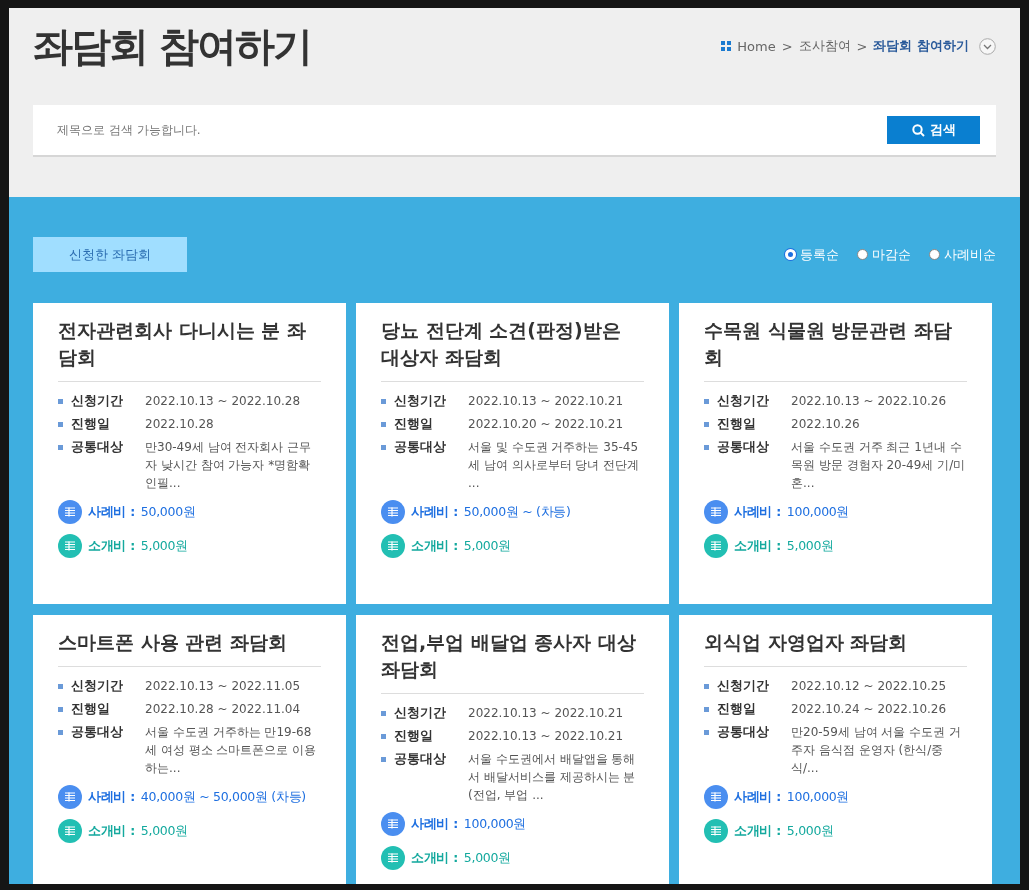  I want to click on fee-value: 40,000원 ~ 50,000원 (차등), so click(223, 797).